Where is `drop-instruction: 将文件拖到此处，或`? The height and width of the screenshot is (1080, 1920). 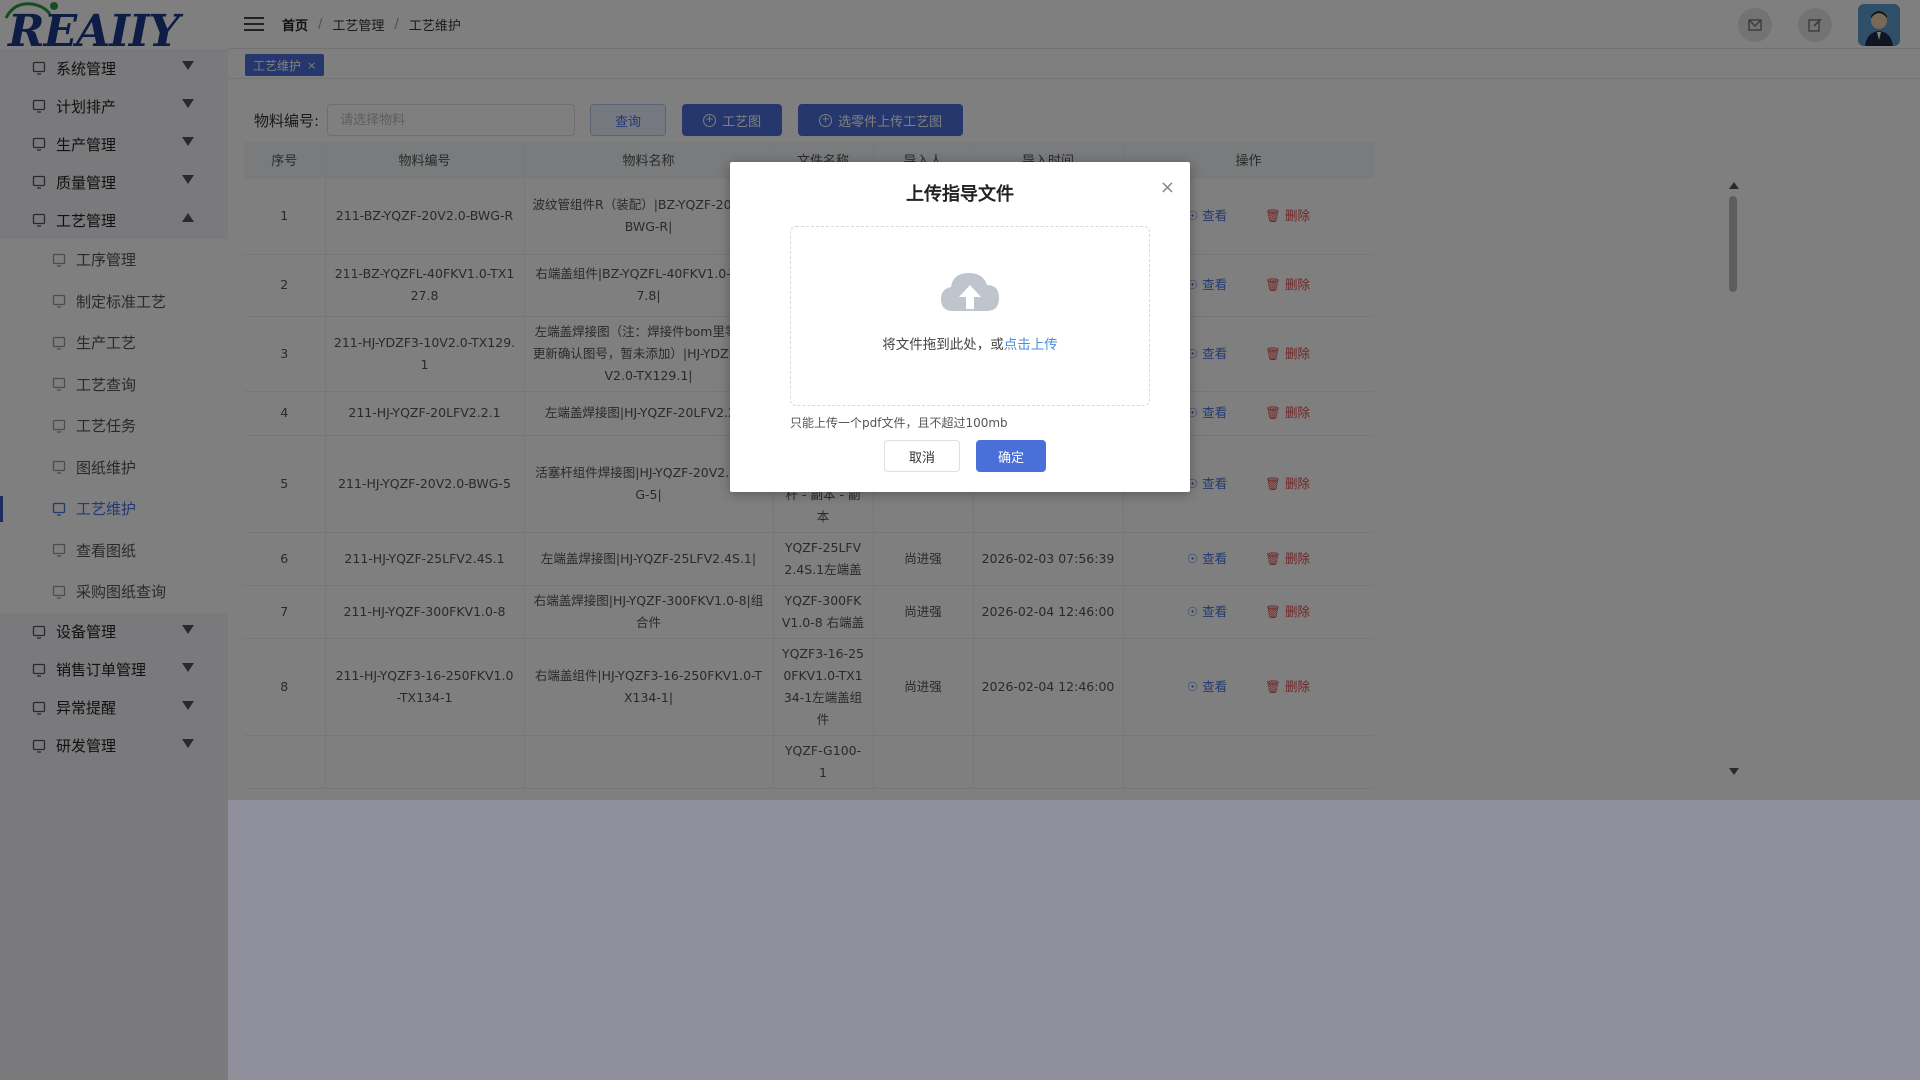 drop-instruction: 将文件拖到此处，或 is located at coordinates (943, 345).